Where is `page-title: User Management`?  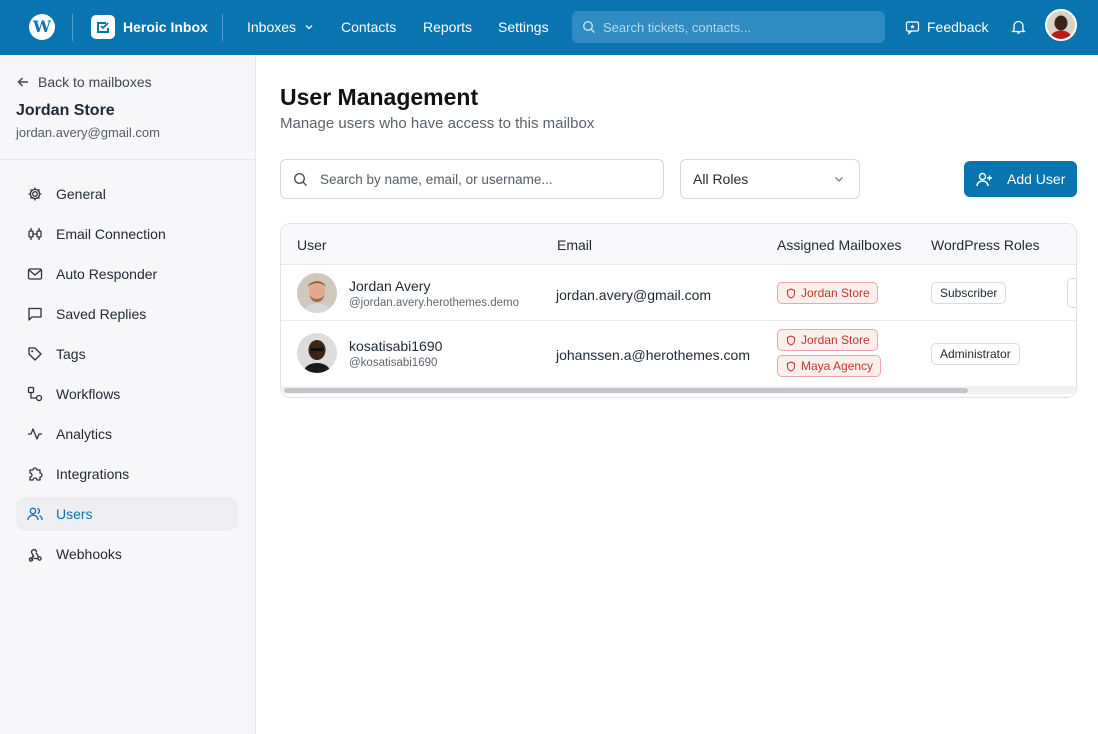
page-title: User Management is located at coordinates (379, 97).